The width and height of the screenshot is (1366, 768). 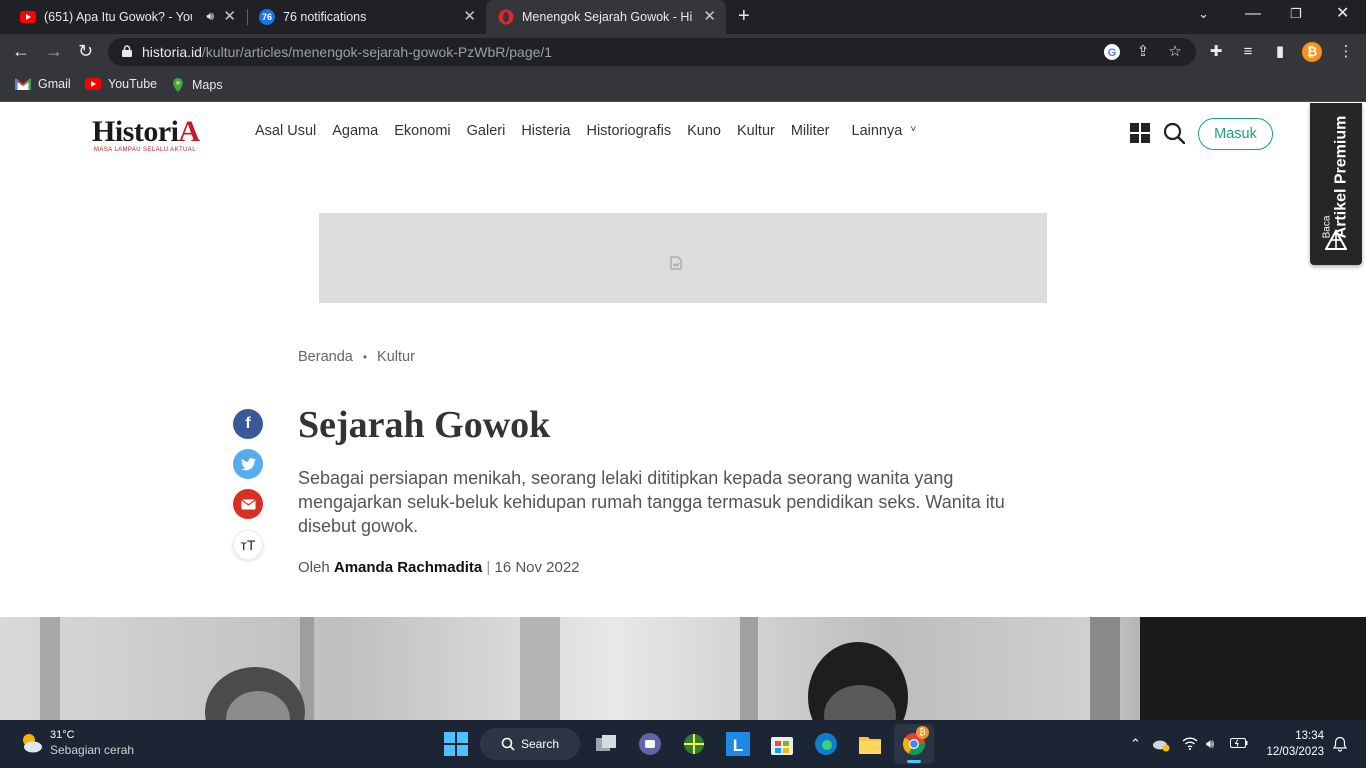 What do you see at coordinates (1135, 744) in the screenshot?
I see `tray-overflow-icon: ⌃` at bounding box center [1135, 744].